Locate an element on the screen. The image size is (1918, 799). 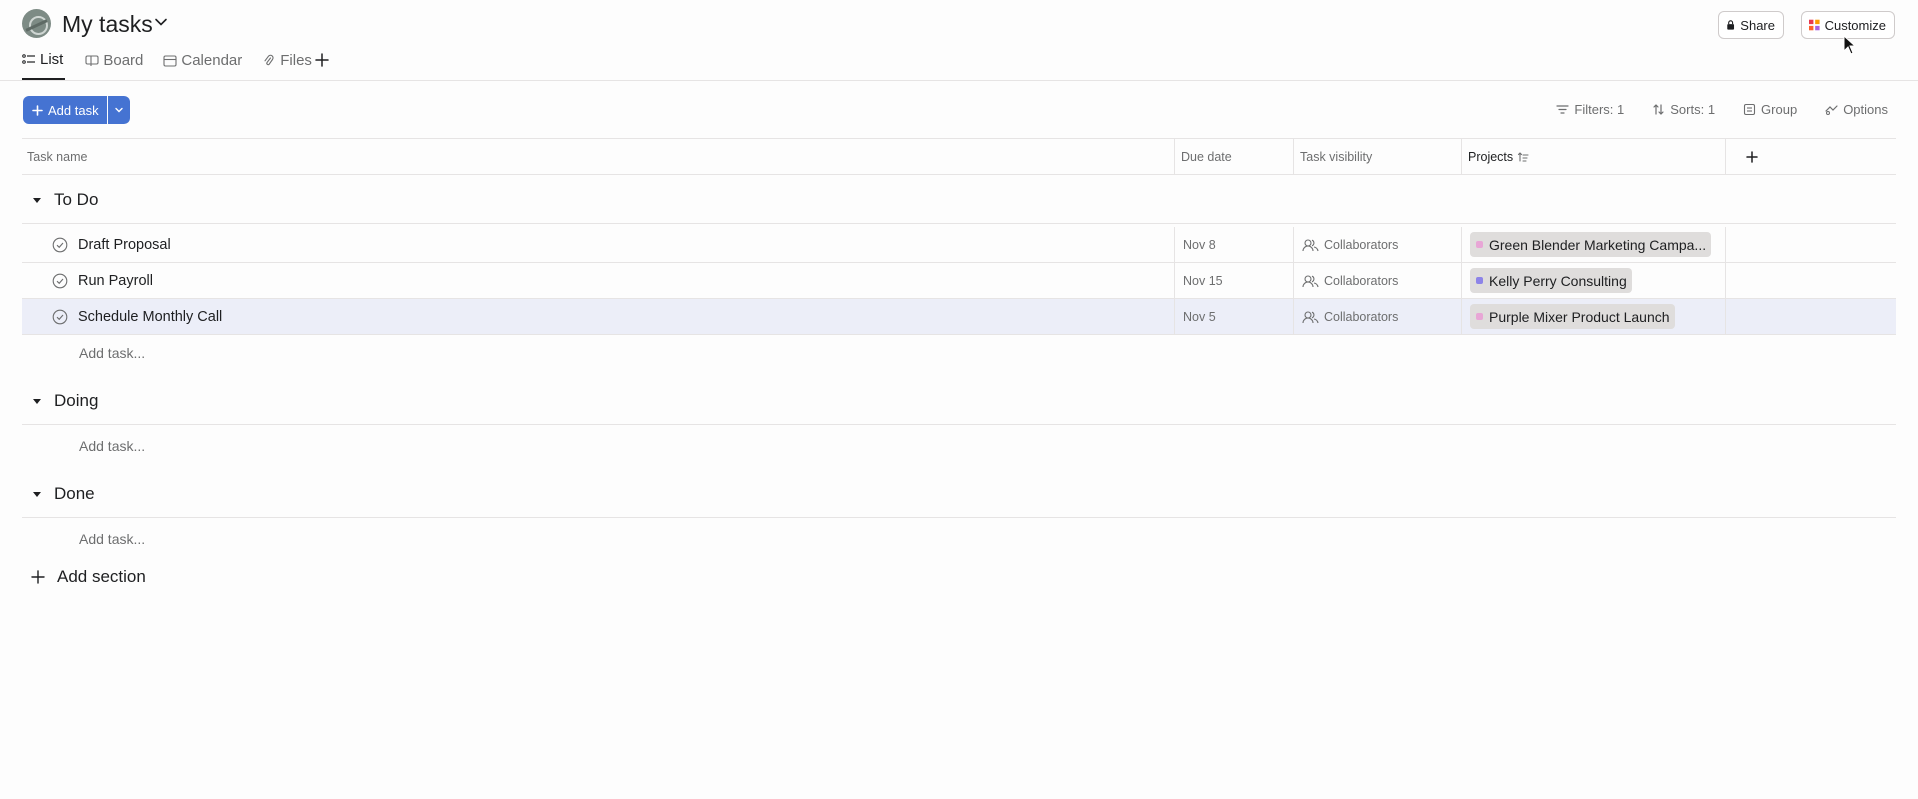
avatar is located at coordinates (36, 23).